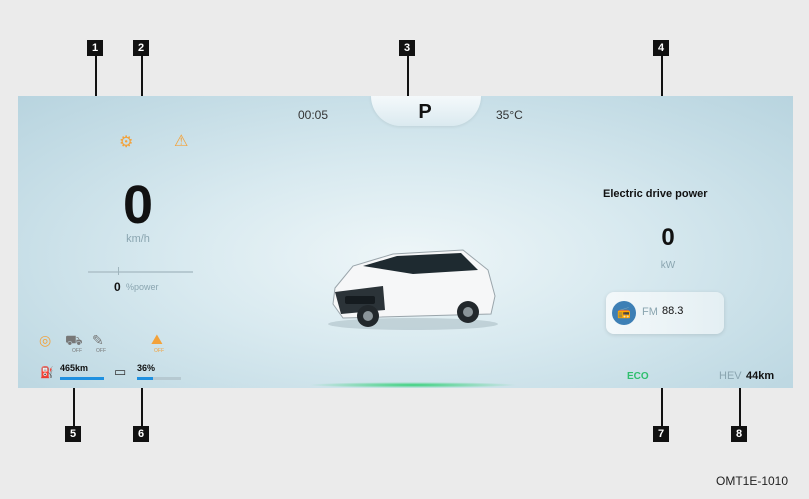 The image size is (809, 499). I want to click on vehicle-image, so click(413, 289).